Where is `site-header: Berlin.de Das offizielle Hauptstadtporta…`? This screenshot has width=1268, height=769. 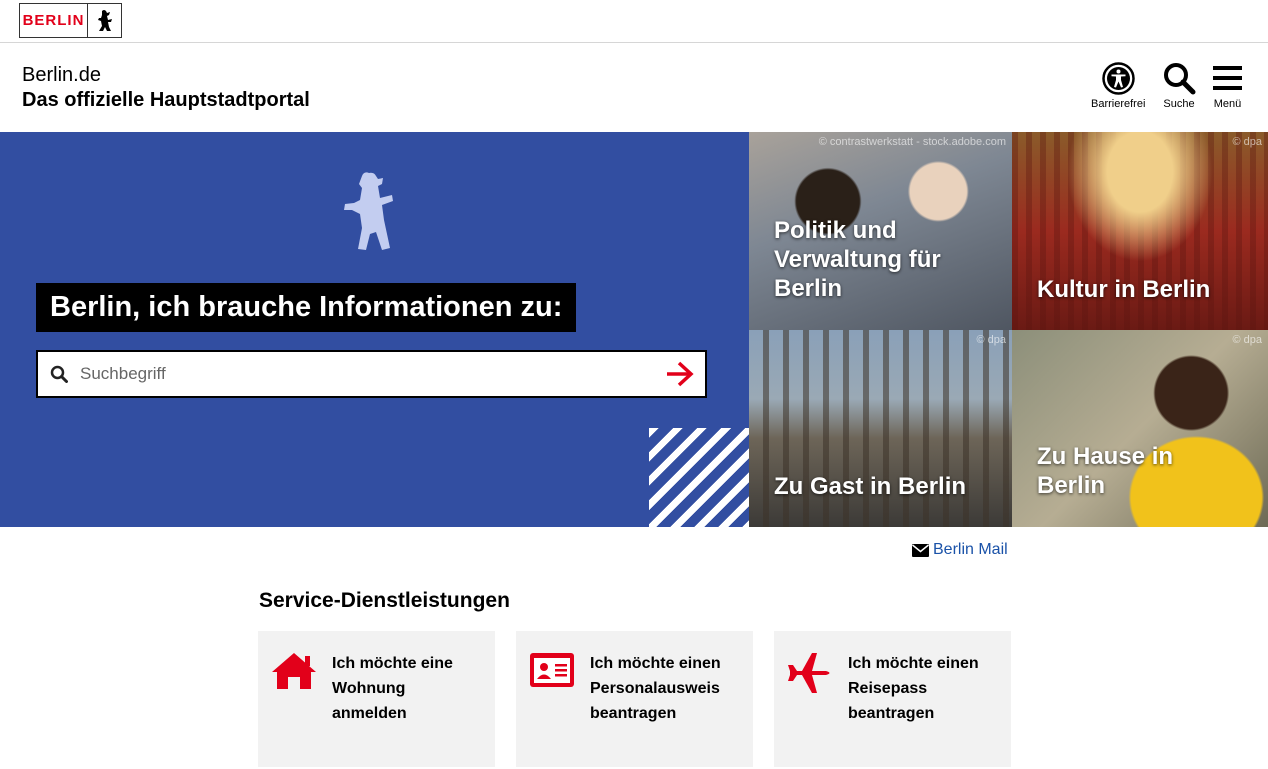 site-header: Berlin.de Das offizielle Hauptstadtporta… is located at coordinates (634, 88).